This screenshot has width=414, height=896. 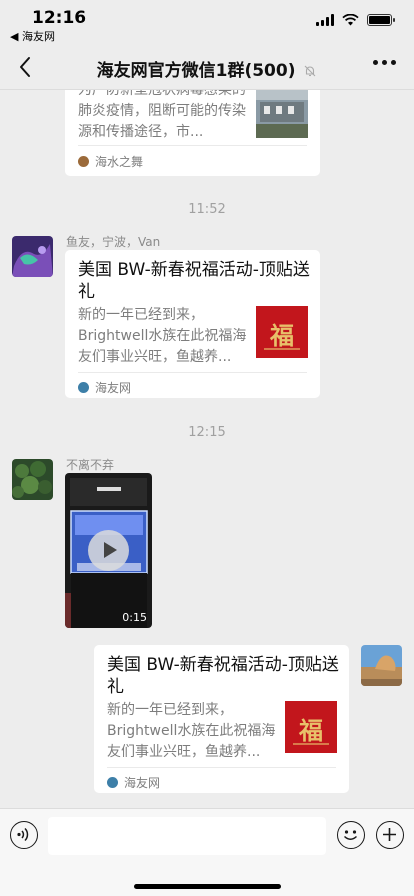 I want to click on sender-name: 鱼友，宁波，Van, so click(x=113, y=242).